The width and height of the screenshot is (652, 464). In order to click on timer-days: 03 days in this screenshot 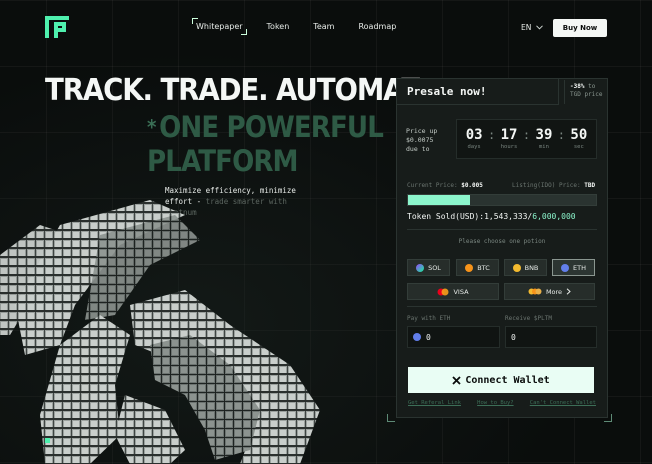, I will do `click(474, 139)`.